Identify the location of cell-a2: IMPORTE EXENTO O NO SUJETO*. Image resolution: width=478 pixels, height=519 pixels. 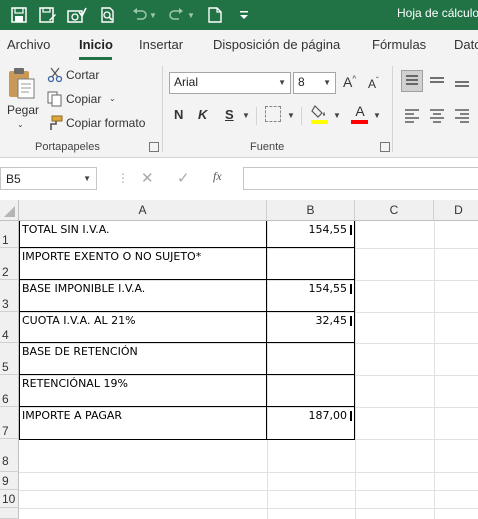
(143, 256).